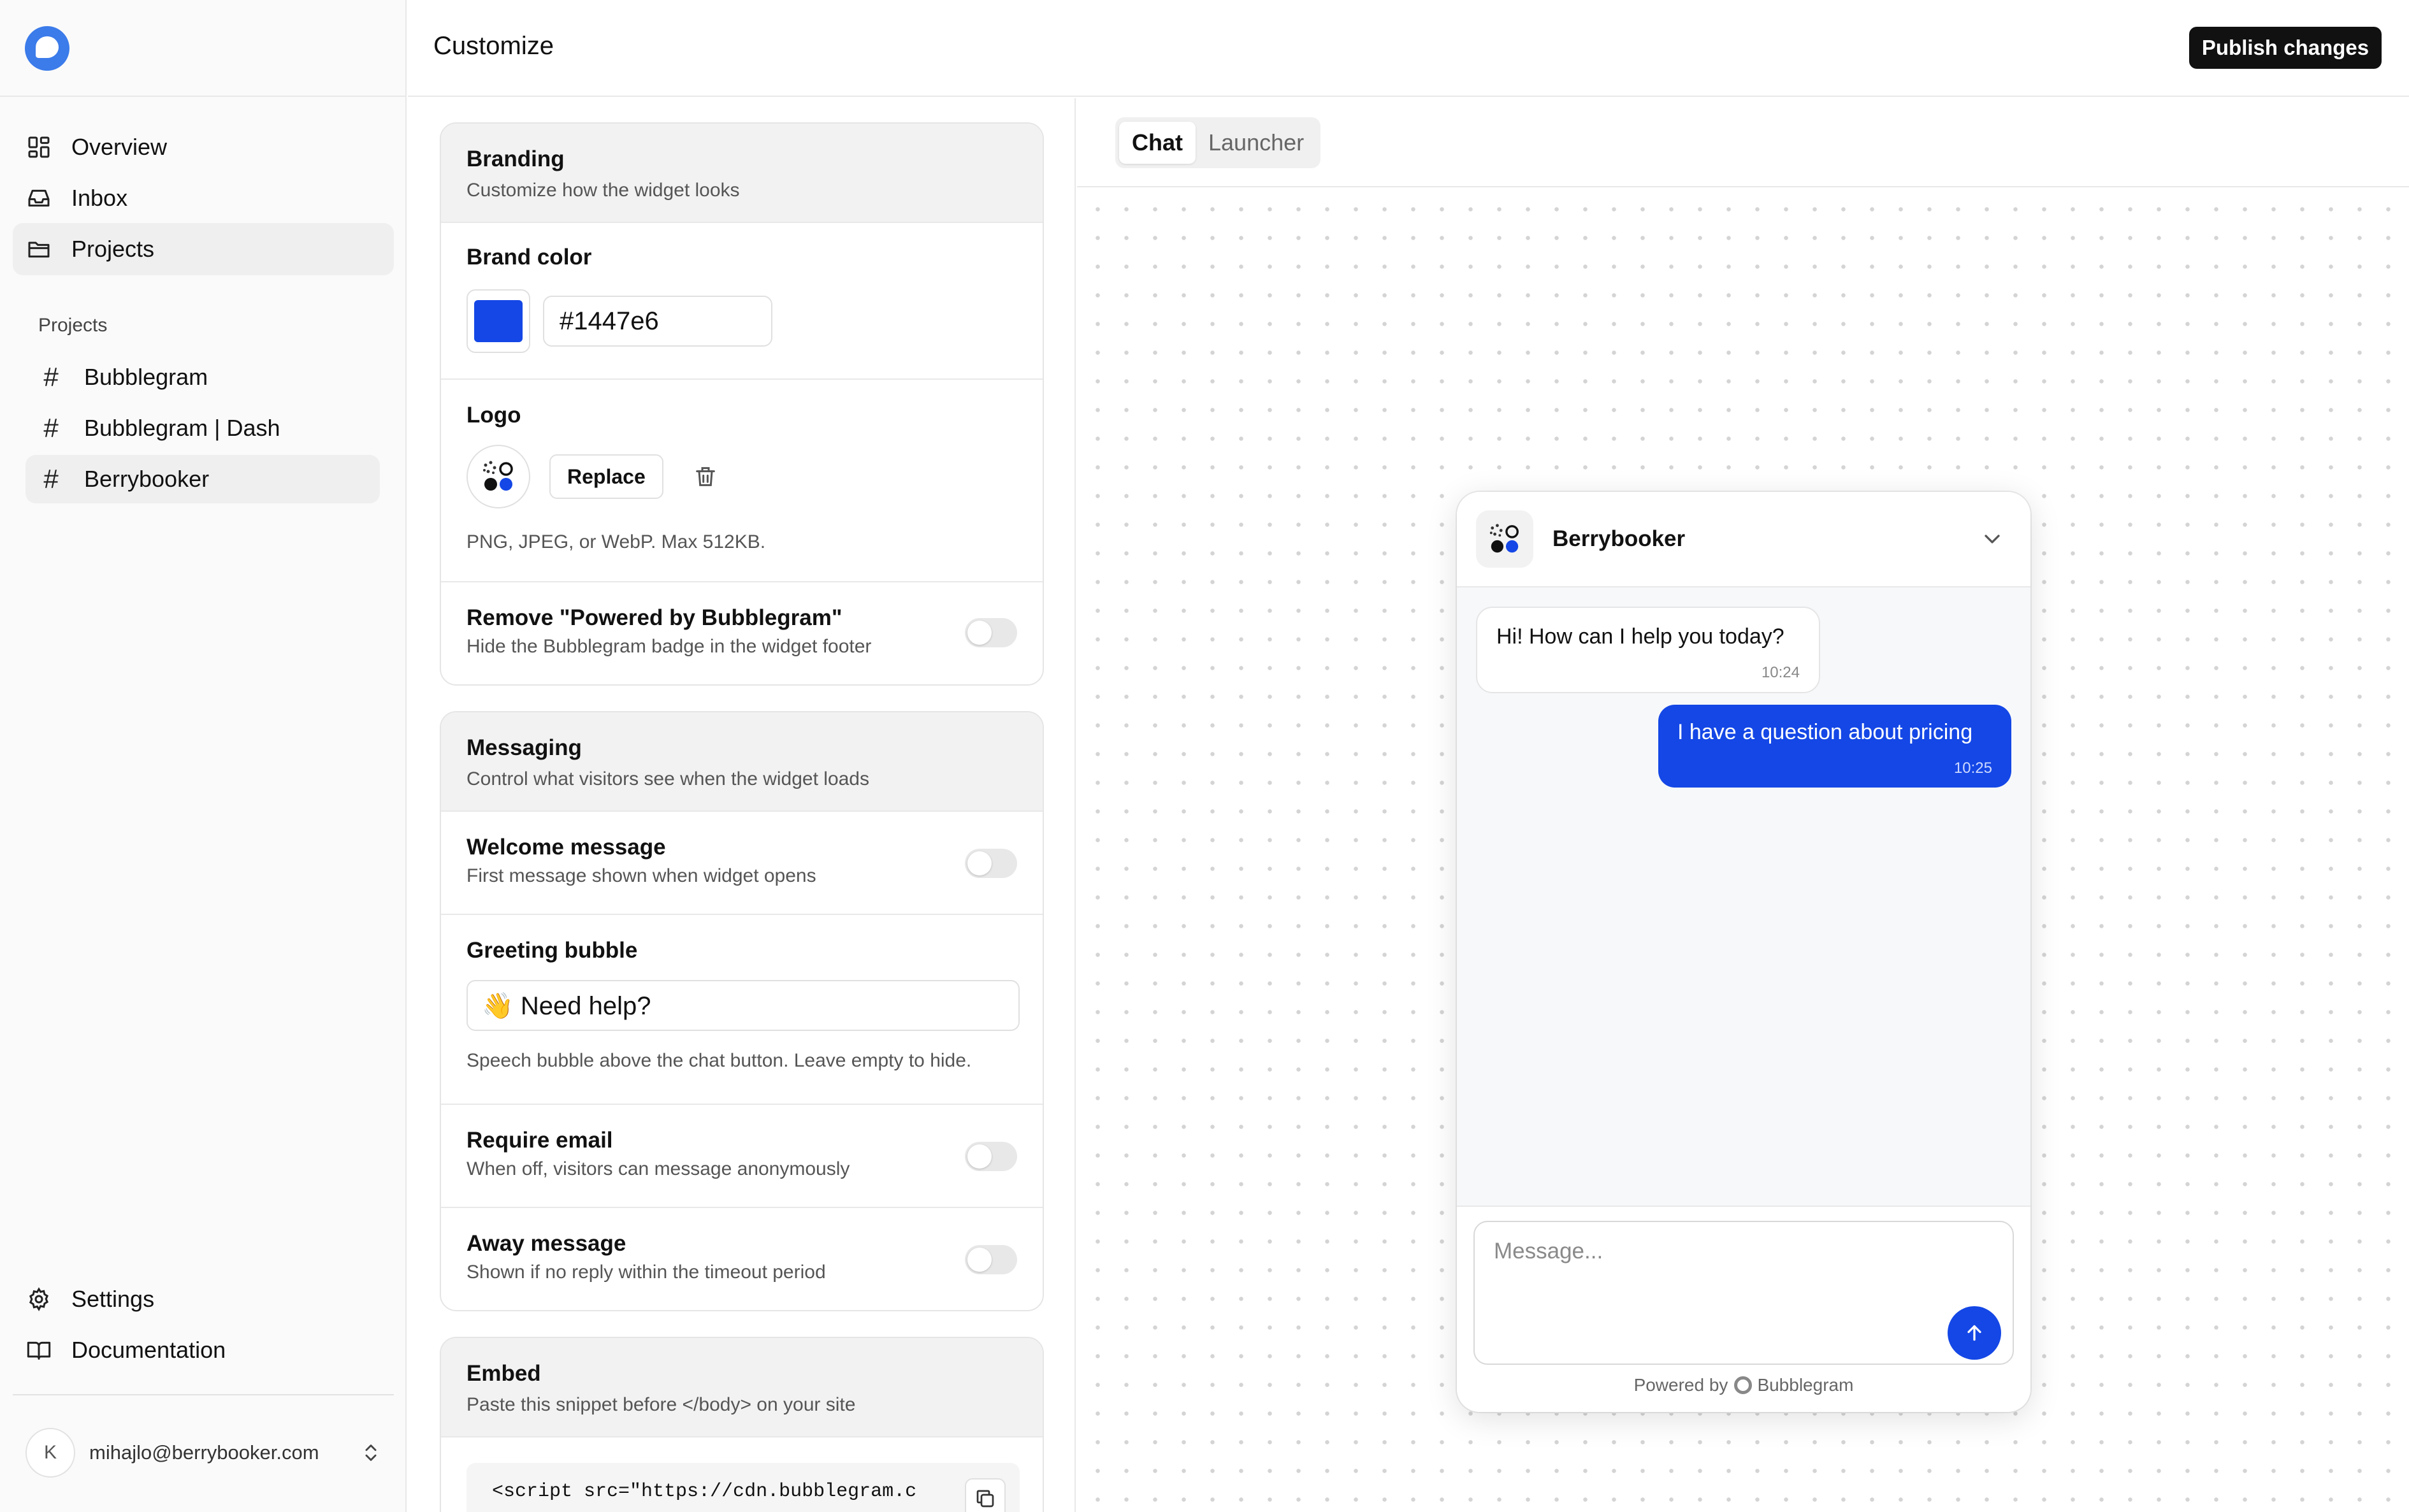 The width and height of the screenshot is (2409, 1512). What do you see at coordinates (552, 950) in the screenshot?
I see `greeting-bubble-label: Greeting bubble` at bounding box center [552, 950].